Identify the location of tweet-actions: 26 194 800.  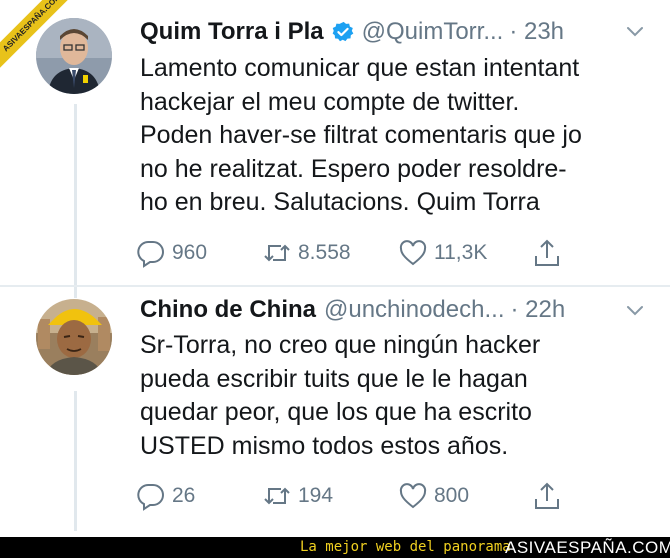
(396, 496).